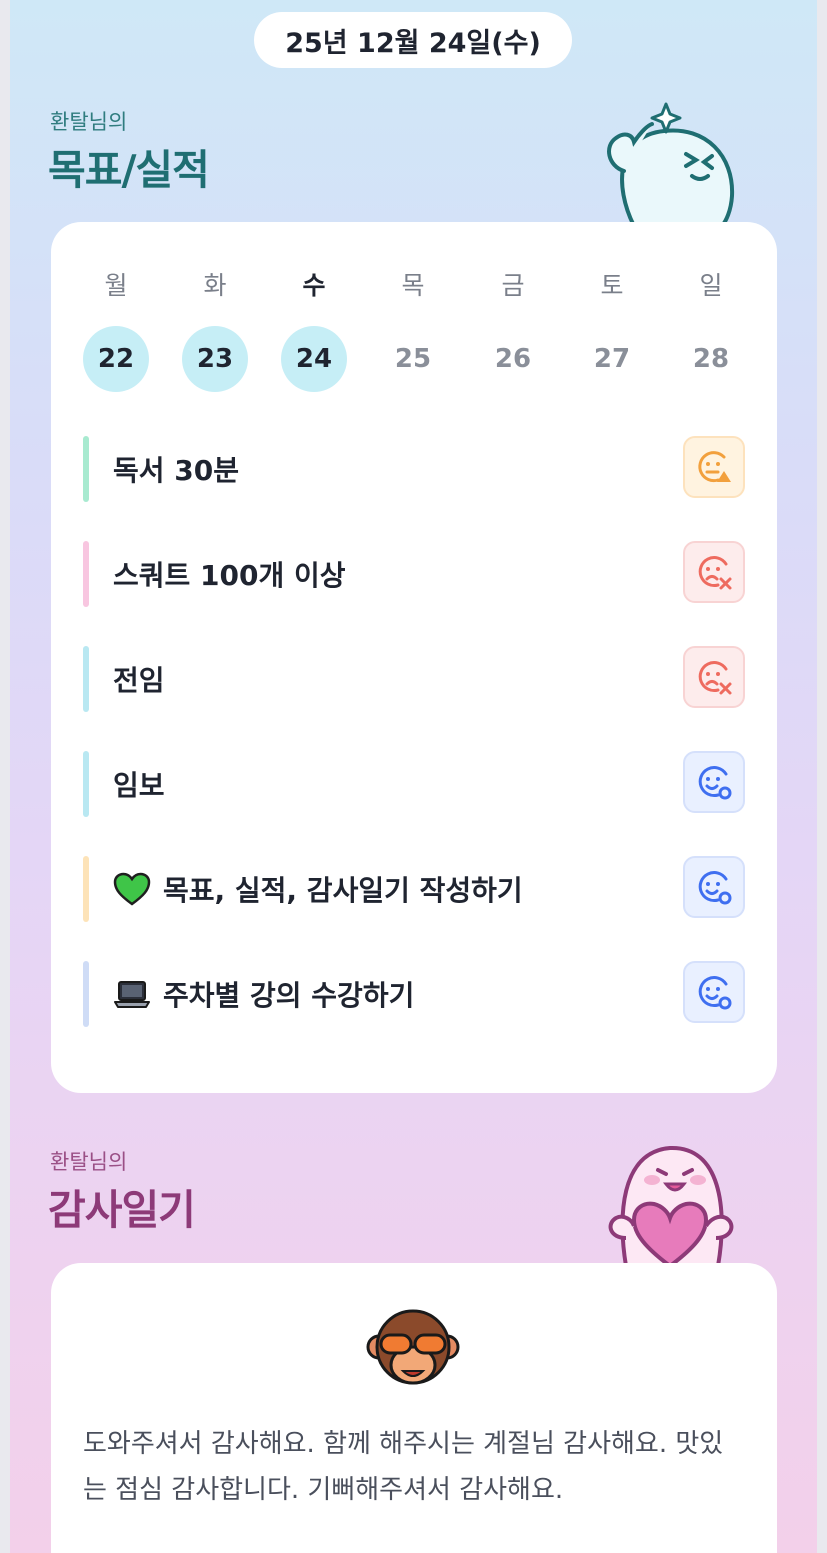 The image size is (827, 1553). I want to click on goal-label-text: 독서 30분, so click(176, 470).